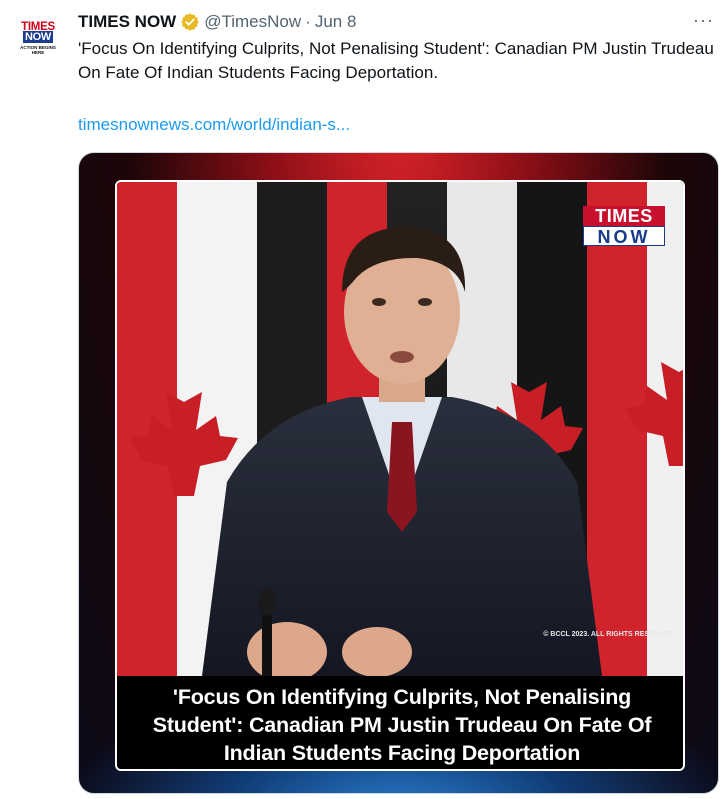 Image resolution: width=728 pixels, height=799 pixels. I want to click on avatar-tagline: ACTION BEGINS HERE, so click(38, 50).